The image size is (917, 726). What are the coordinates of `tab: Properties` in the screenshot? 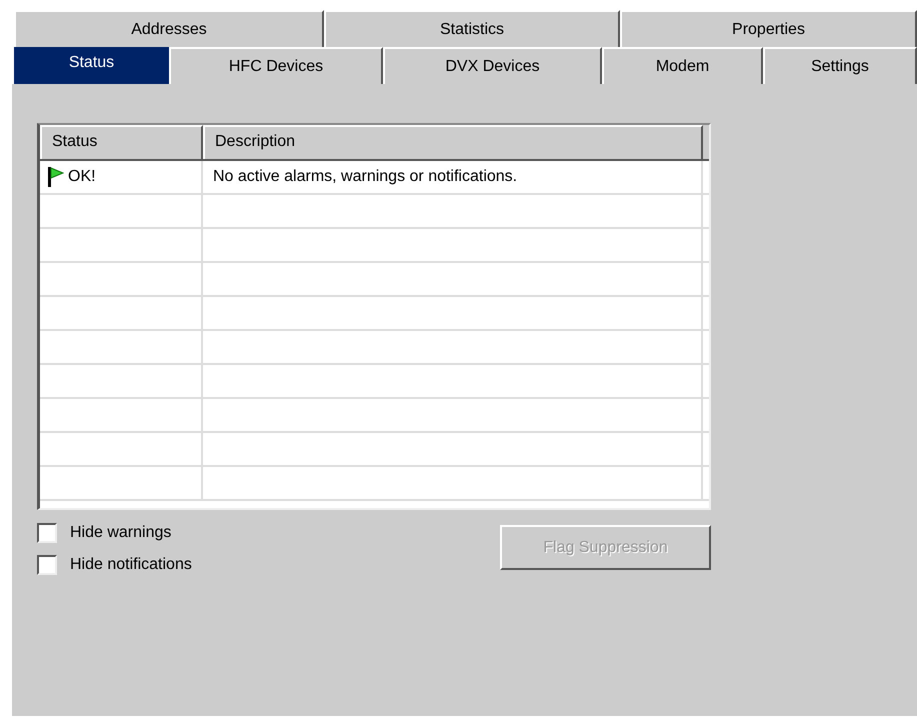 It's located at (768, 28).